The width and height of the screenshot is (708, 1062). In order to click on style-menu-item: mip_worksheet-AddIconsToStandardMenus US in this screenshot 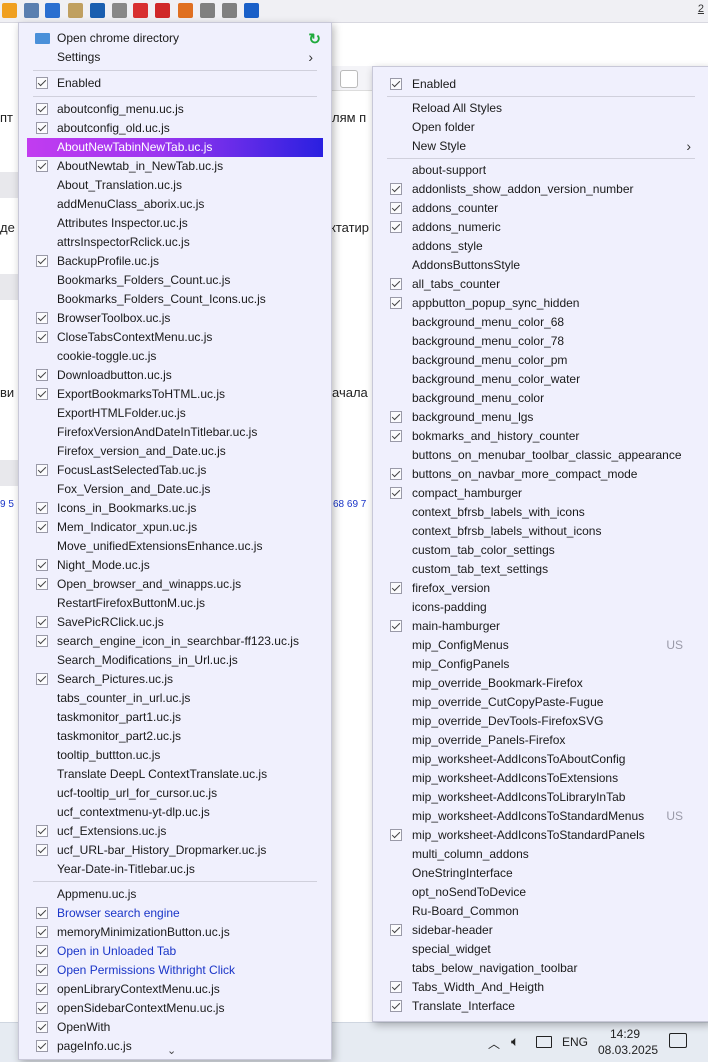, I will do `click(540, 816)`.